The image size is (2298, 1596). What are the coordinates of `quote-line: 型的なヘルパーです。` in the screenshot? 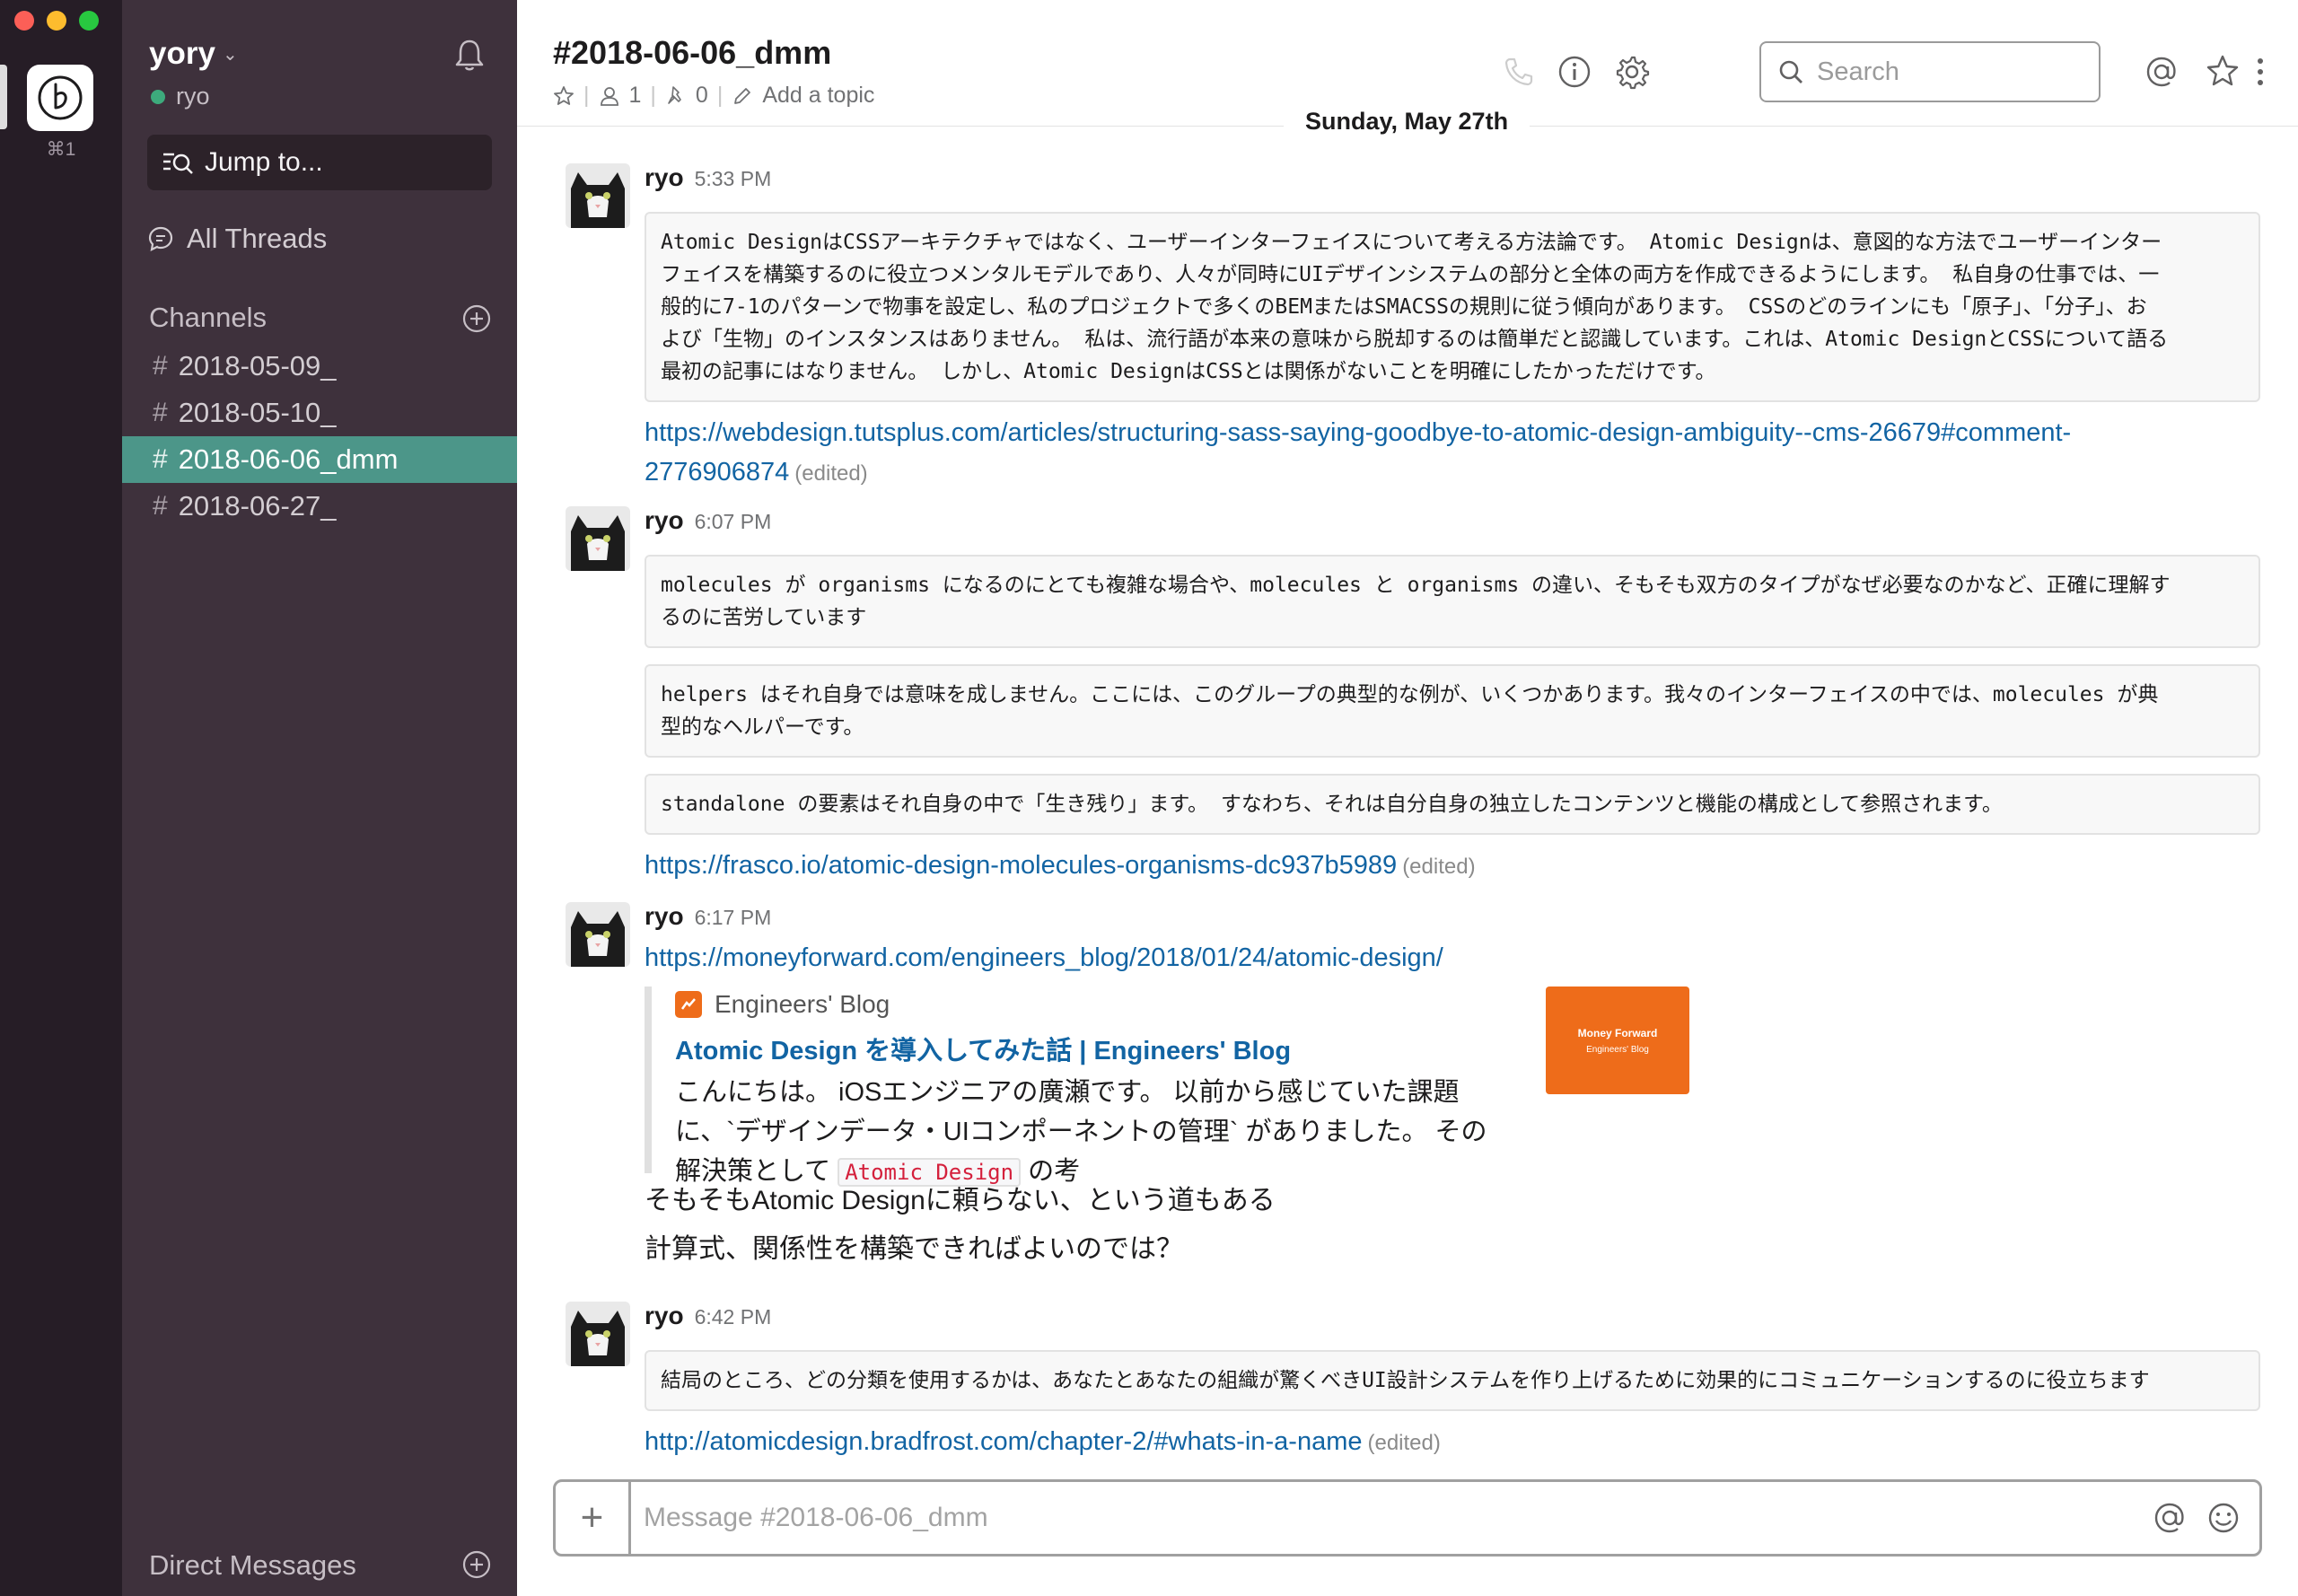 It's located at (762, 727).